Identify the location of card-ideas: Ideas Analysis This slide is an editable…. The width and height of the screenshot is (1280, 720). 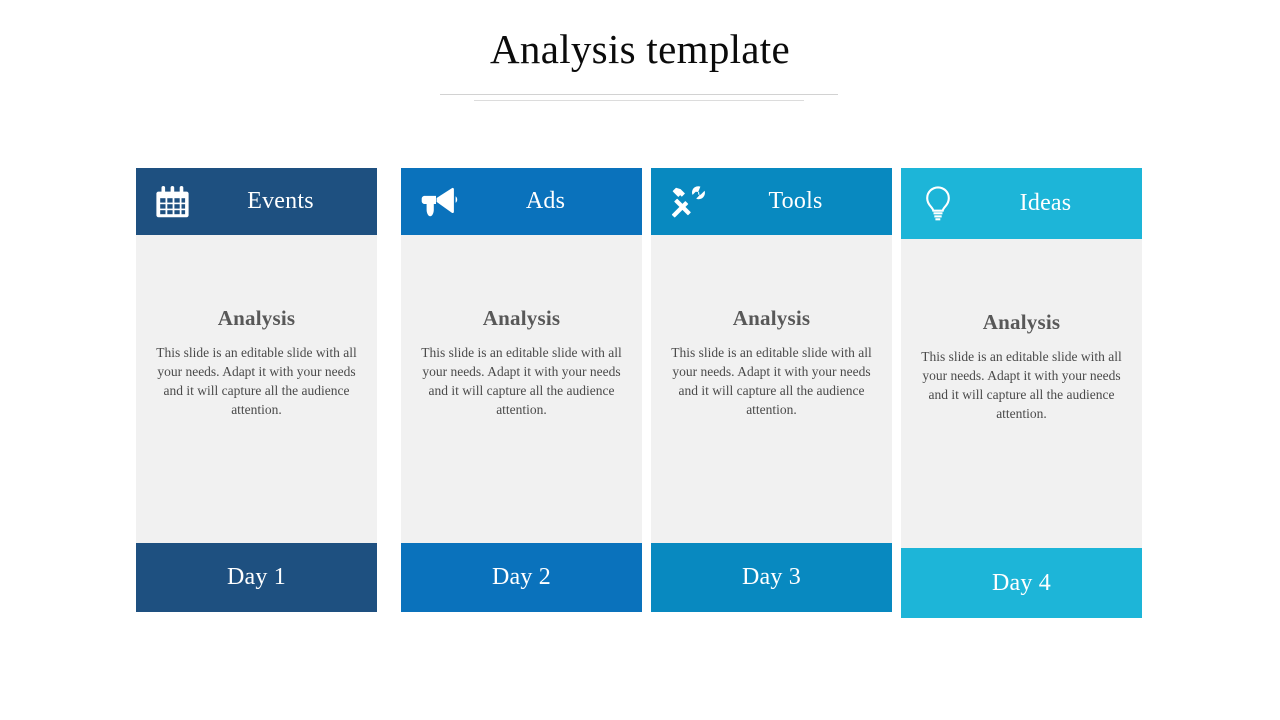
(1021, 394).